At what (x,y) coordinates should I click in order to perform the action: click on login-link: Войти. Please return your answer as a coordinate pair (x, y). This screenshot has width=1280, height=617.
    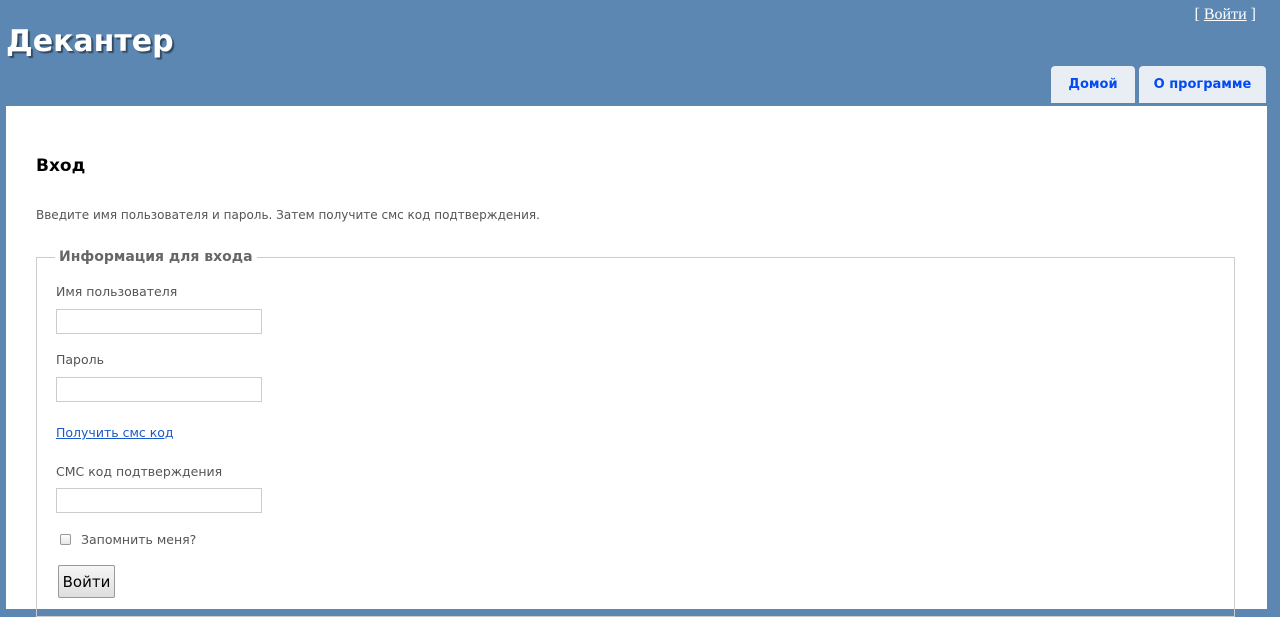
    Looking at the image, I should click on (1225, 14).